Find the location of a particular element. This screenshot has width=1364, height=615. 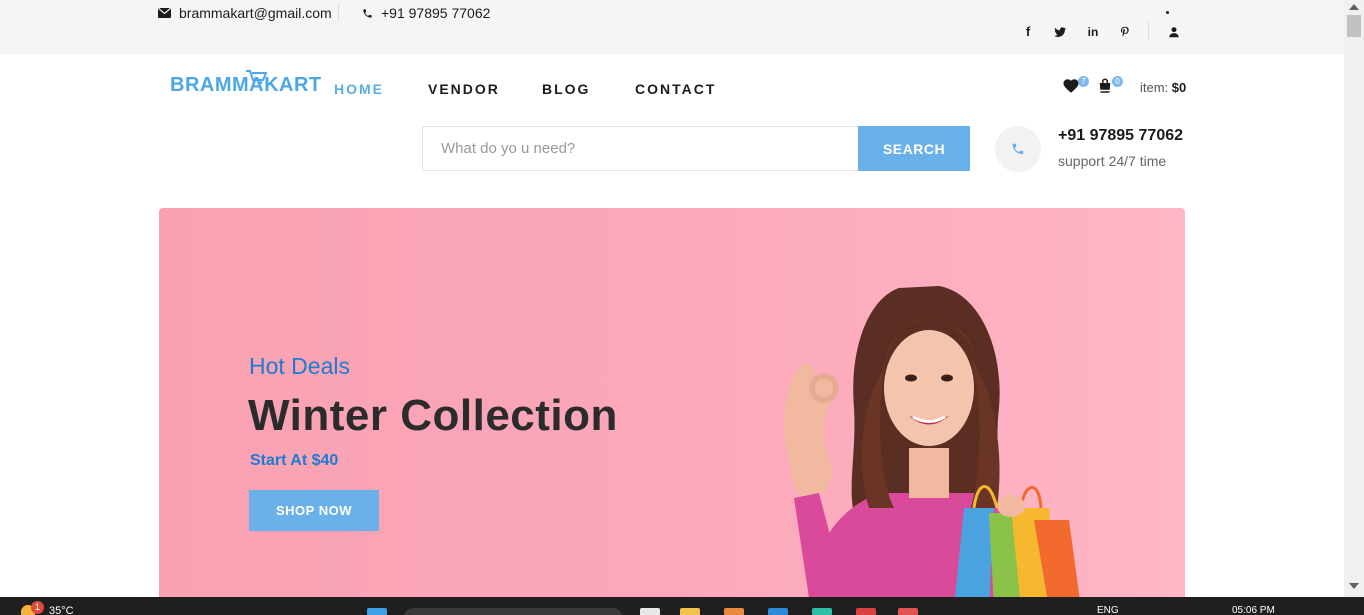

weather-temperature: 35°C is located at coordinates (61, 610).